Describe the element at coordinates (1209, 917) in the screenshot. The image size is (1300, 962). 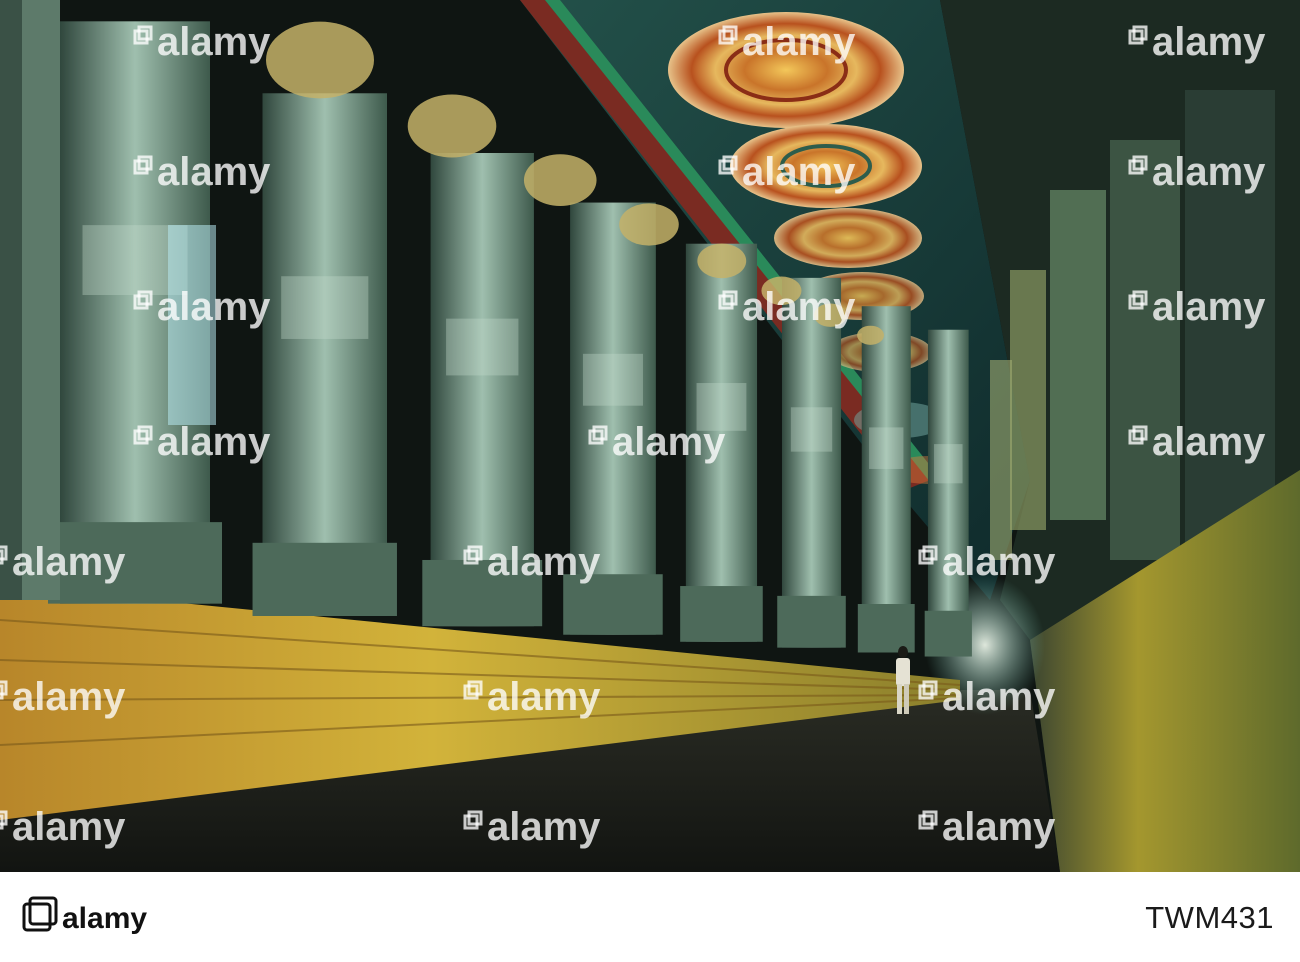
I see `image-id-label: TWM431` at that location.